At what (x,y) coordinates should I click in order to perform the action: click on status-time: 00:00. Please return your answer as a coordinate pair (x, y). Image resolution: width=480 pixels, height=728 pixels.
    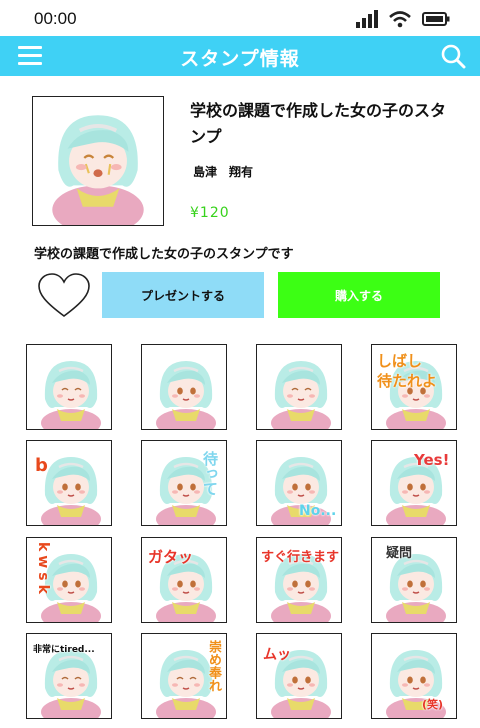
    Looking at the image, I should click on (55, 18).